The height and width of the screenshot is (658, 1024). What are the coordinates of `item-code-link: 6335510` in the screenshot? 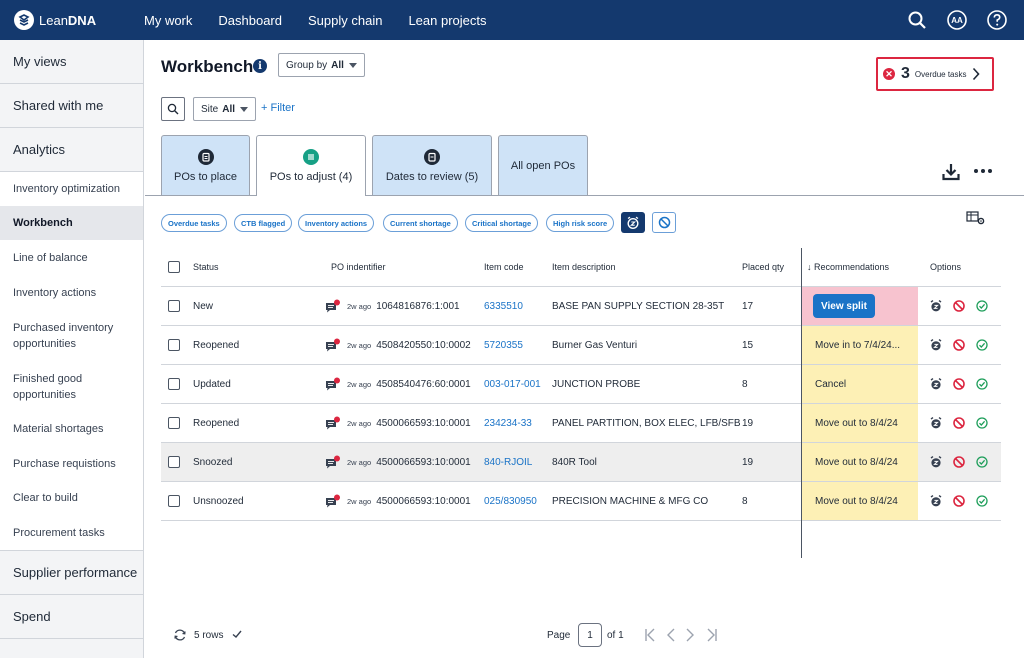 It's located at (503, 306).